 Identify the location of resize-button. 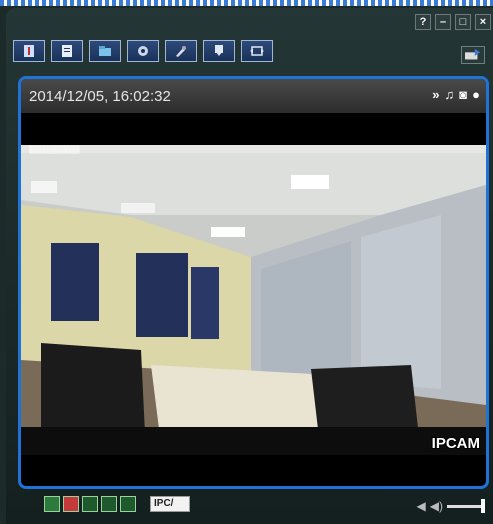
(257, 51).